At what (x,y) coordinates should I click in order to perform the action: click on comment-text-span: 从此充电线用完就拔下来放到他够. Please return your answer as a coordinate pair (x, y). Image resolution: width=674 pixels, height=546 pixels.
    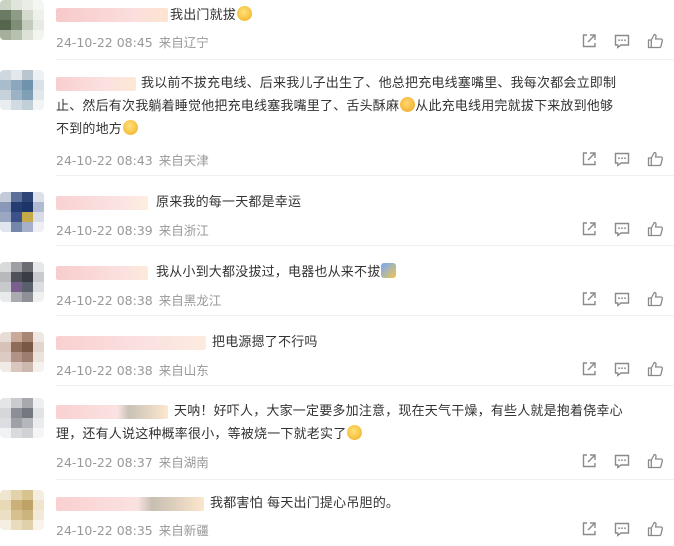
    Looking at the image, I should click on (514, 106).